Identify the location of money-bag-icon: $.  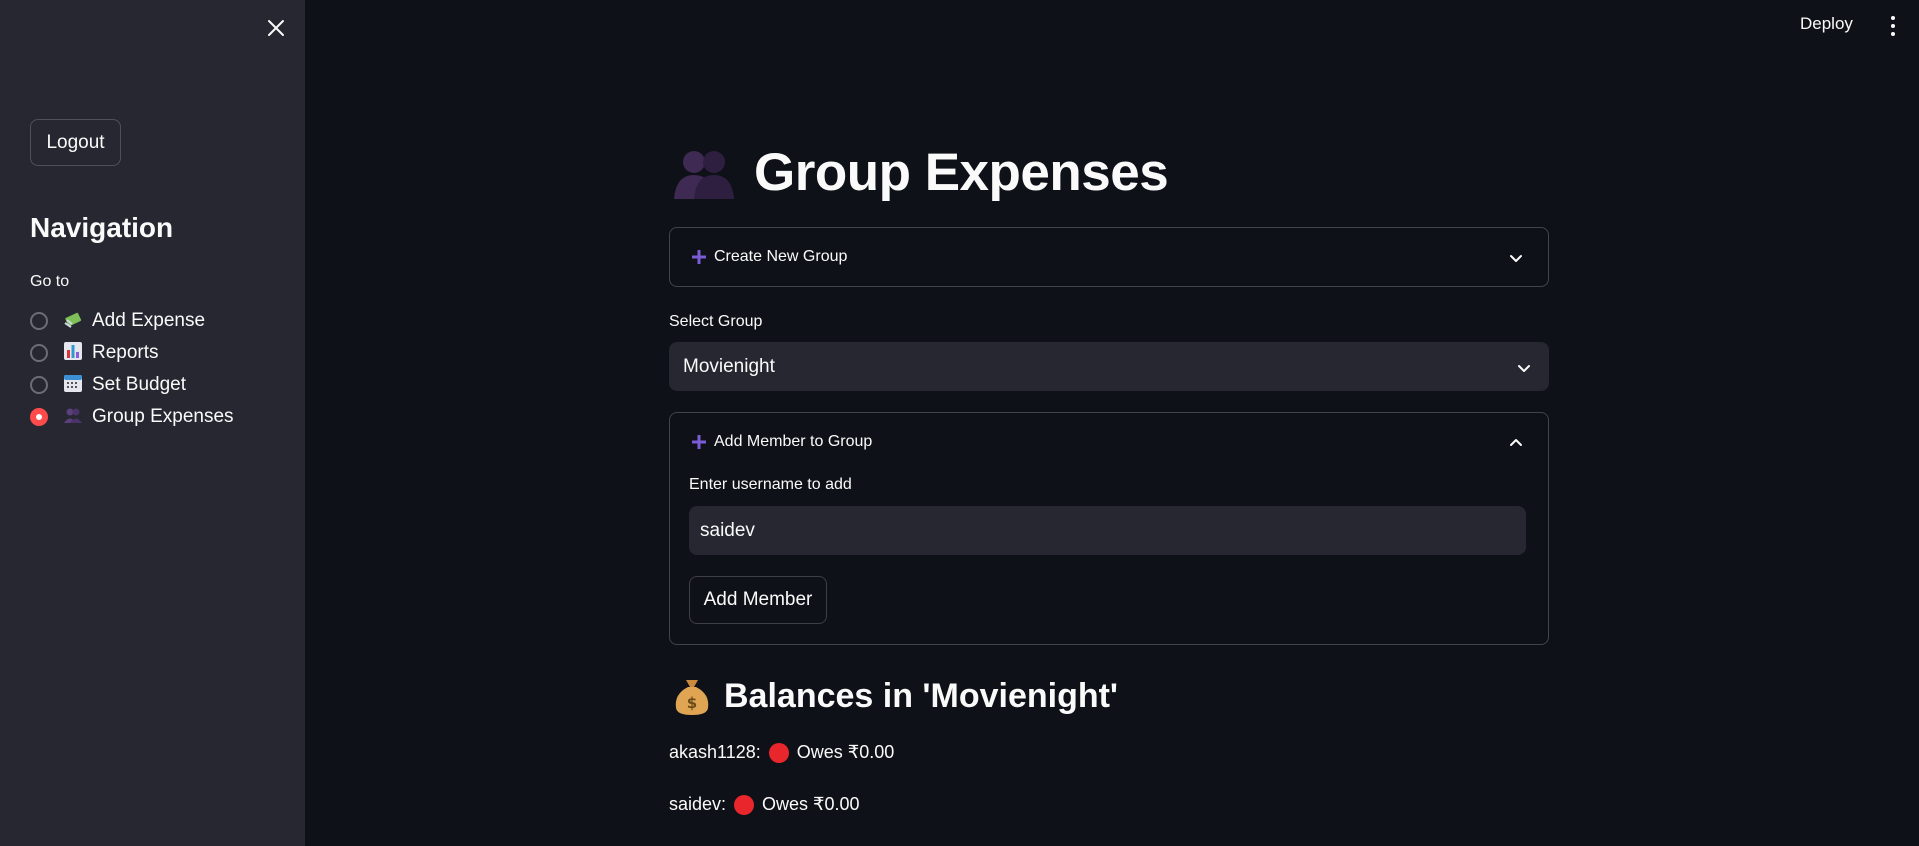
(692, 697).